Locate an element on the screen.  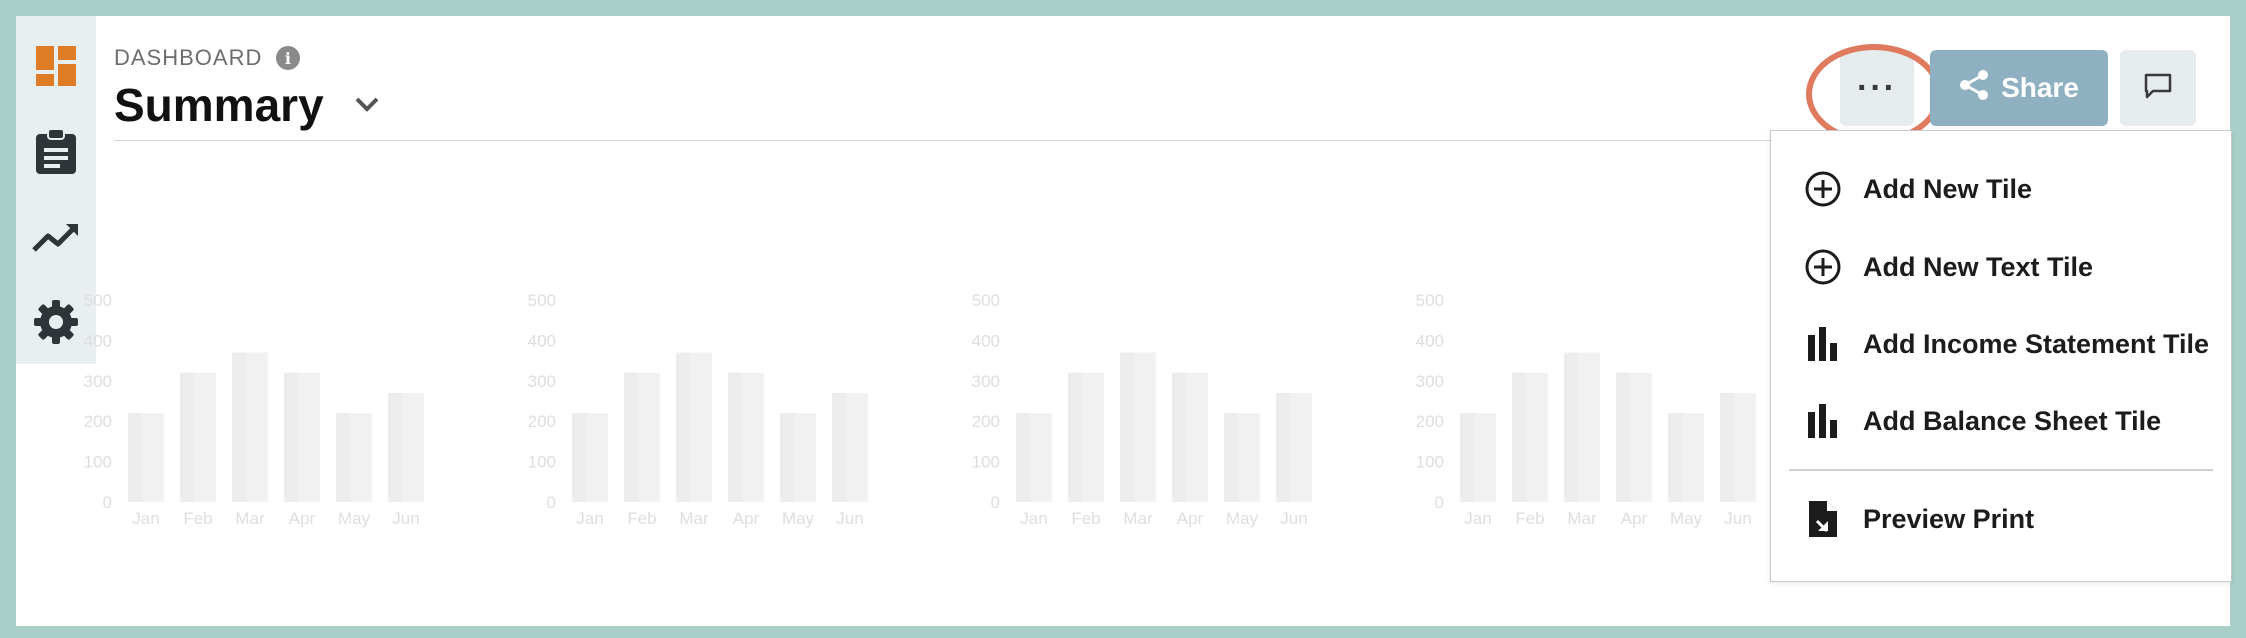
bar-chart-3: 0 100 200 300 400 500 Jan Feb Mar Apr May Jun is located at coordinates (1142, 409).